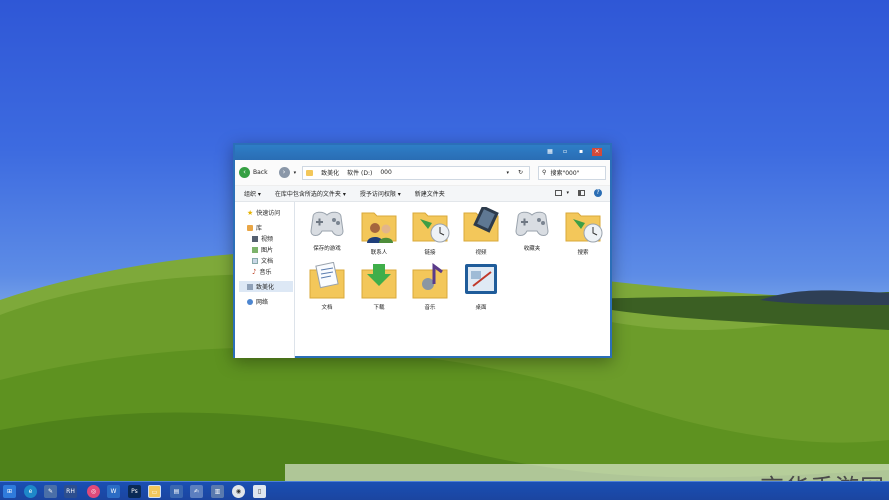 The height and width of the screenshot is (500, 889). What do you see at coordinates (196, 491) in the screenshot?
I see `notepad-icon: ✍` at bounding box center [196, 491].